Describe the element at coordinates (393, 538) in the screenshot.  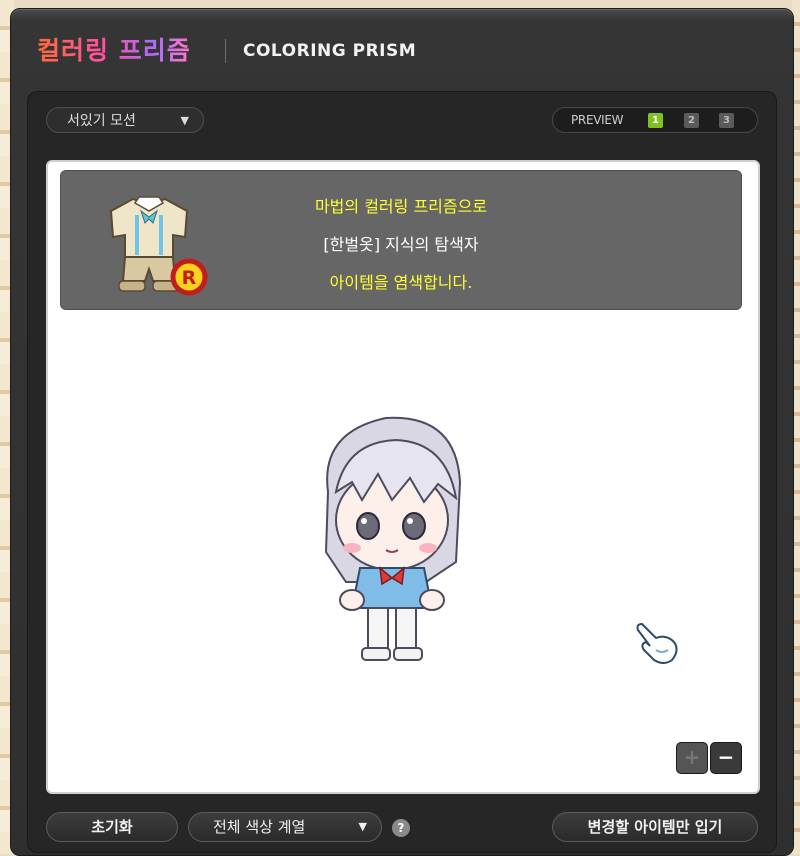
I see `character-preview` at that location.